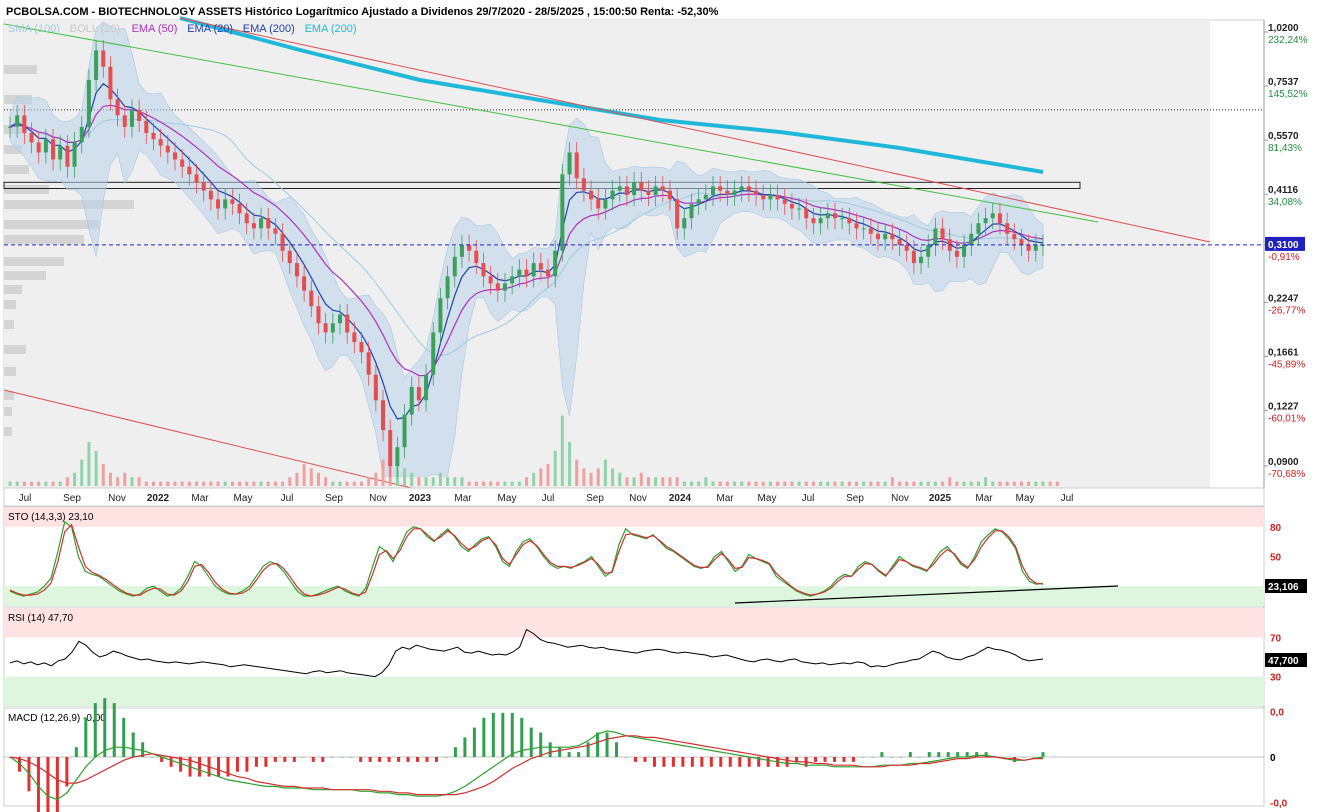 The height and width of the screenshot is (812, 1320). What do you see at coordinates (680, 498) in the screenshot?
I see `x-tick-label: 2024` at bounding box center [680, 498].